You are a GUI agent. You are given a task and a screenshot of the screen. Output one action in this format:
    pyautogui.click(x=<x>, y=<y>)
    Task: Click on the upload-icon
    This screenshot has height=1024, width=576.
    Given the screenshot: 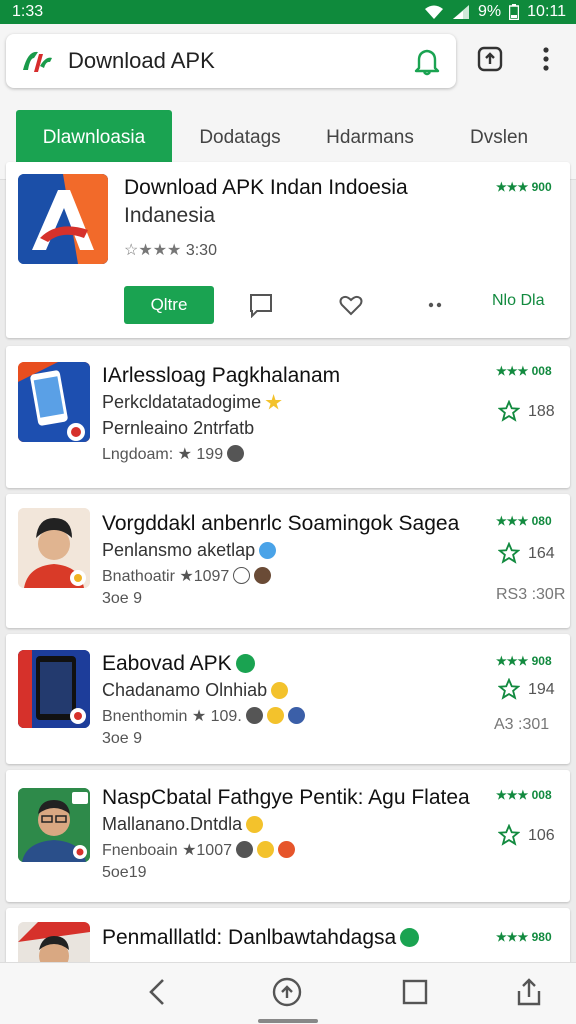 What is the action you would take?
    pyautogui.click(x=490, y=61)
    